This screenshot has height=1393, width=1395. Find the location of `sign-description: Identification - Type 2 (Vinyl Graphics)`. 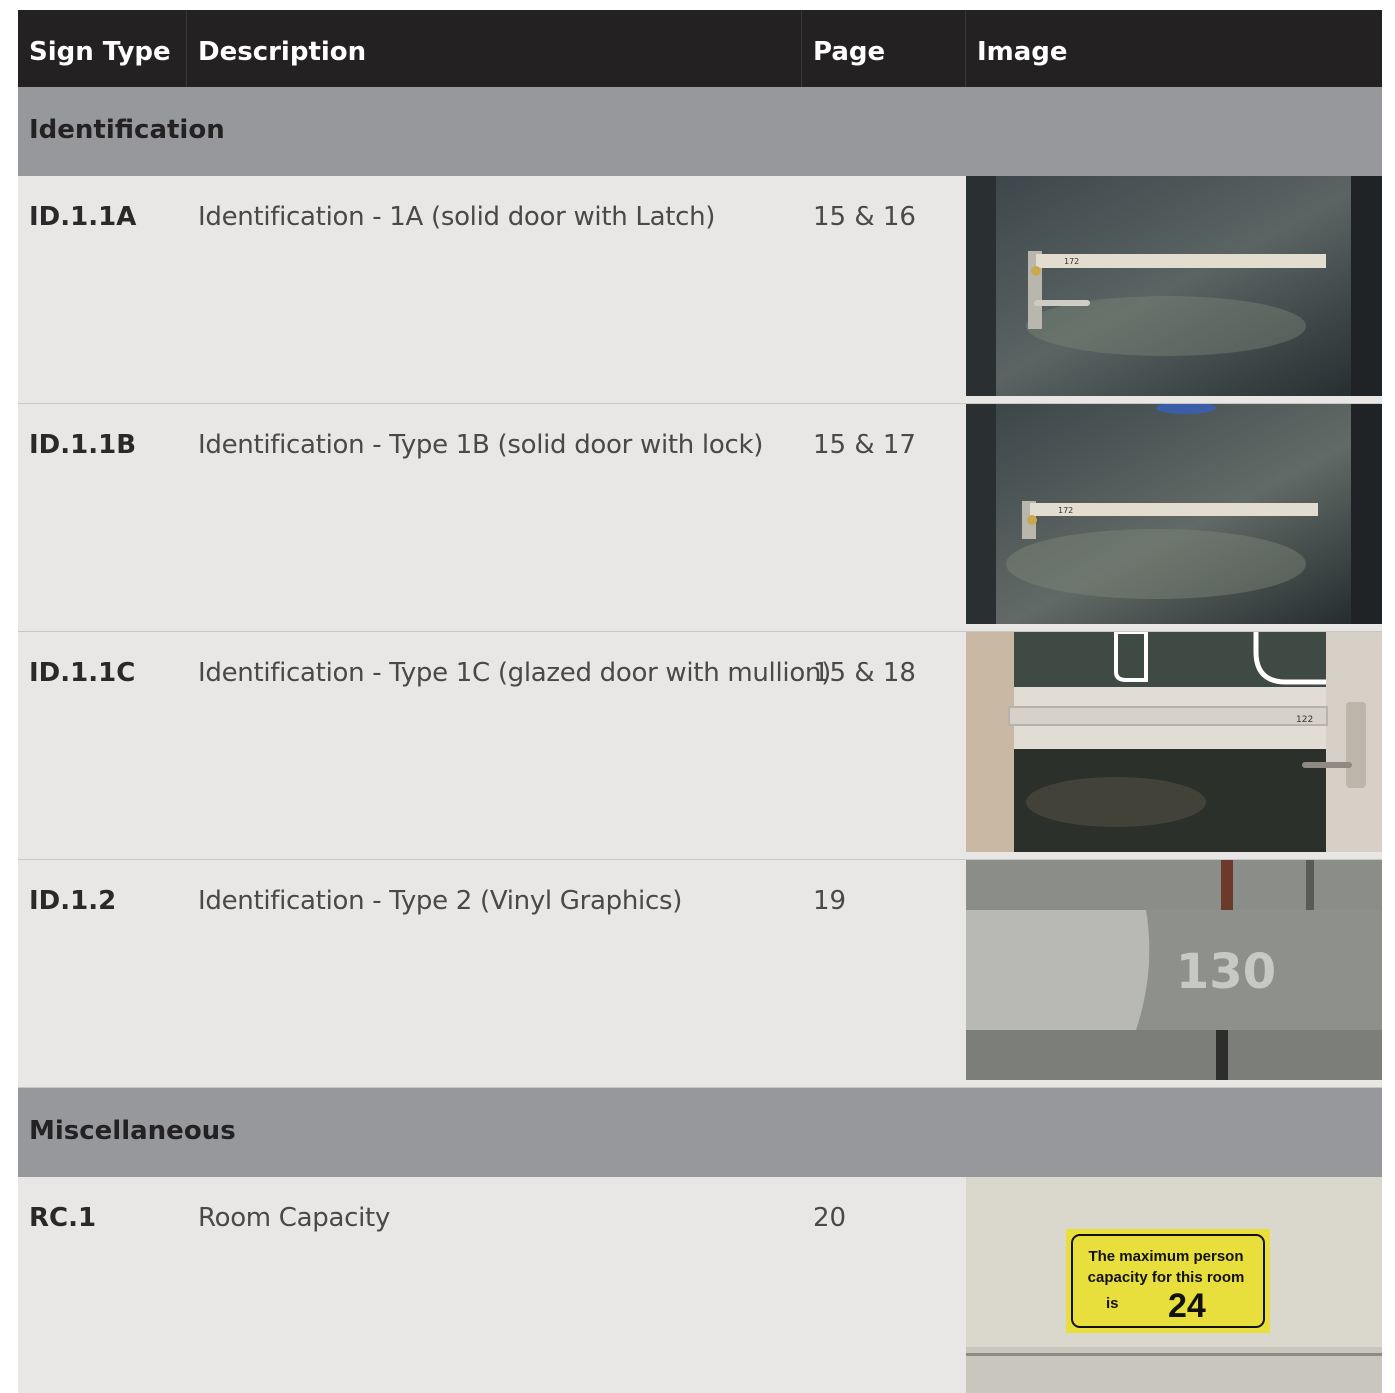

sign-description: Identification - Type 2 (Vinyl Graphics) is located at coordinates (440, 901).